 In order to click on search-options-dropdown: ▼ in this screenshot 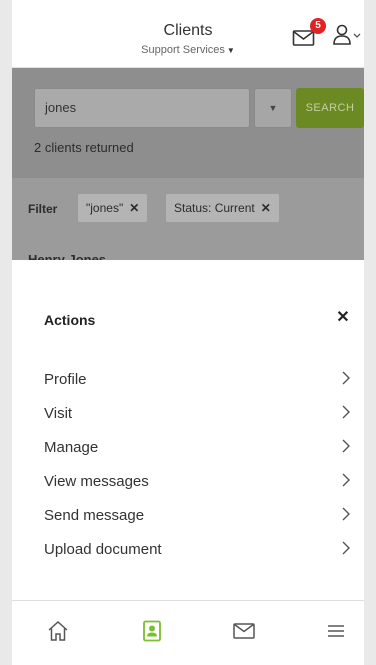, I will do `click(273, 108)`.